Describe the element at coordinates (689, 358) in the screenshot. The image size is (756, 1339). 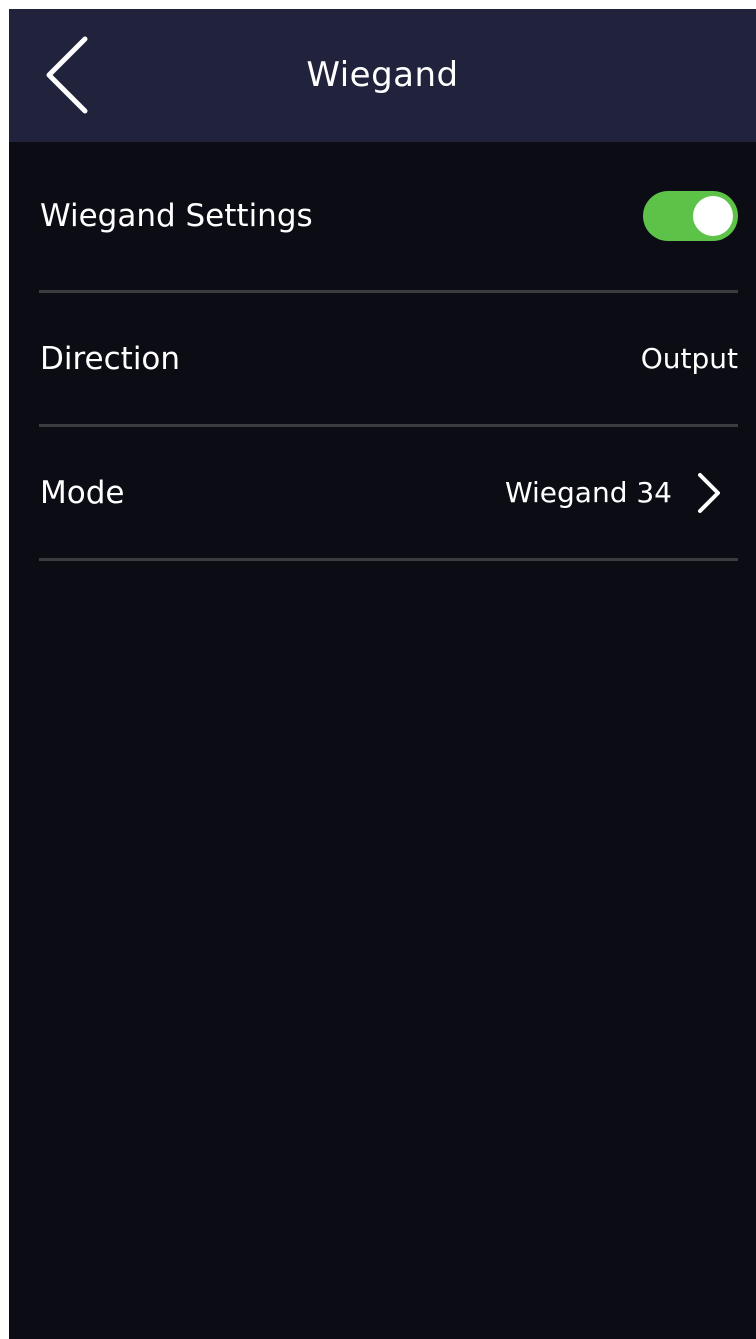
I see `direction-value: Output` at that location.